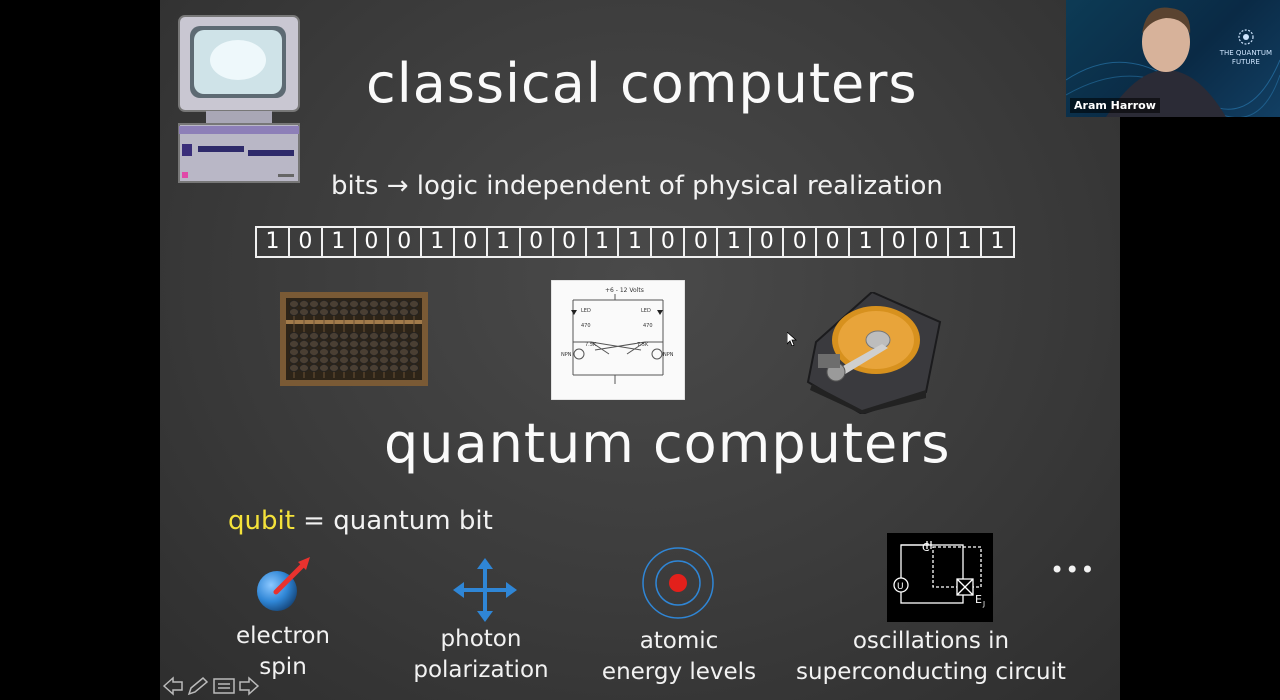 The height and width of the screenshot is (700, 1280). I want to click on circuit-voltage-label: +6 - 12 Volts, so click(624, 290).